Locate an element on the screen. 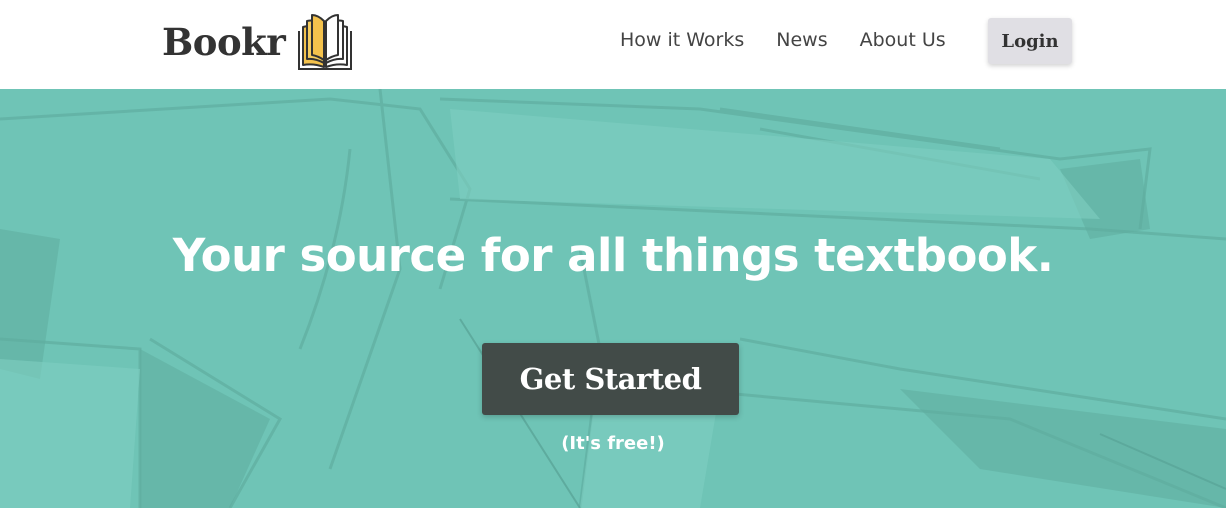  nav-link-how-it-works: How it Works is located at coordinates (682, 40).